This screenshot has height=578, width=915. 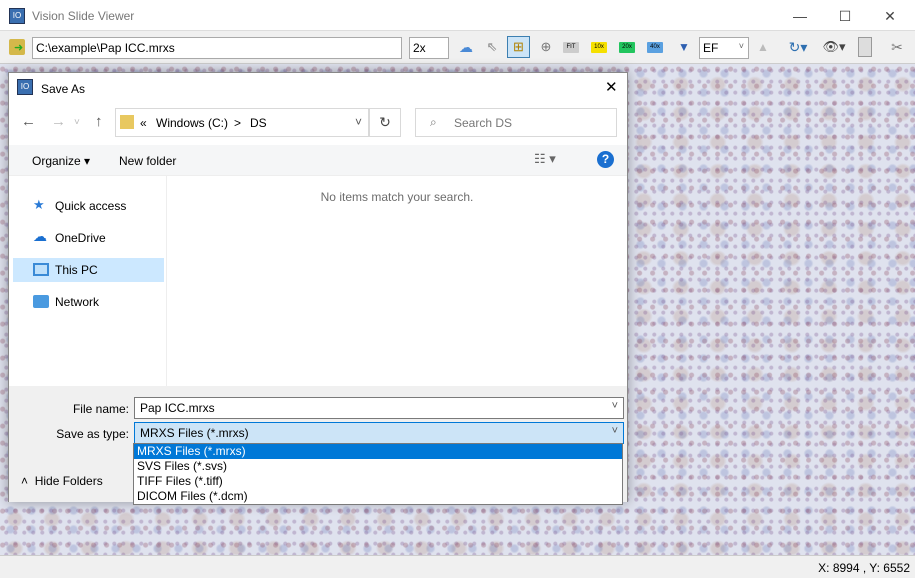 I want to click on monitor-icon, so click(x=41, y=269).